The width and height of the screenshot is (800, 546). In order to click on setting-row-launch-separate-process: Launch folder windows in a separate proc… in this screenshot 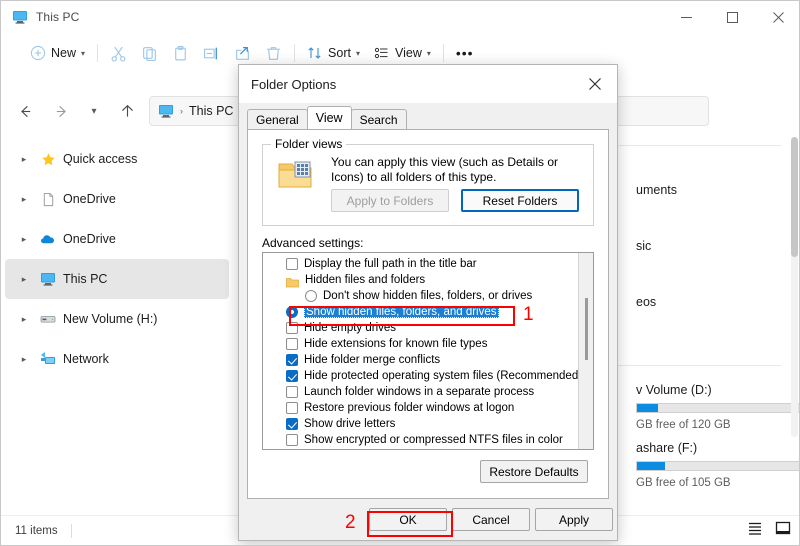, I will do `click(421, 392)`.